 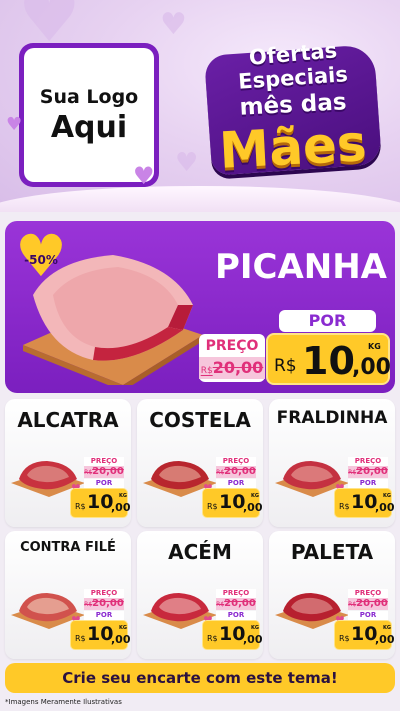 What do you see at coordinates (200, 595) in the screenshot?
I see `product-card: ACÉM♥PREÇOR$20,00PORR$10KG,00` at bounding box center [200, 595].